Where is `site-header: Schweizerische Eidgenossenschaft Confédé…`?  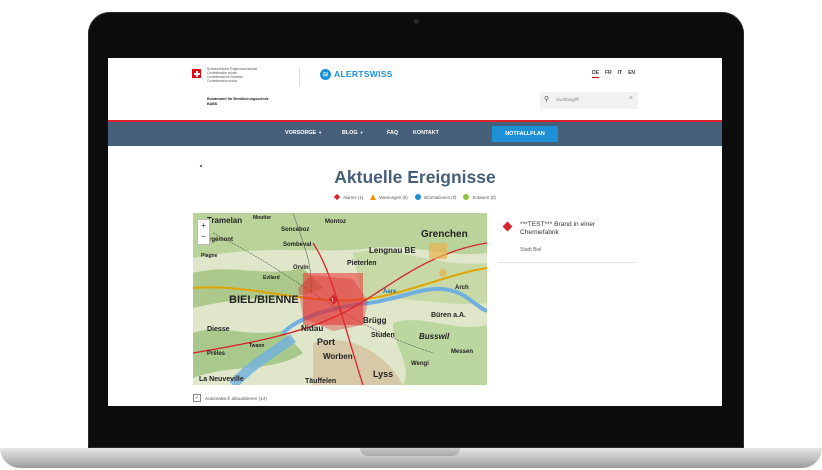 site-header: Schweizerische Eidgenossenschaft Confédé… is located at coordinates (415, 89).